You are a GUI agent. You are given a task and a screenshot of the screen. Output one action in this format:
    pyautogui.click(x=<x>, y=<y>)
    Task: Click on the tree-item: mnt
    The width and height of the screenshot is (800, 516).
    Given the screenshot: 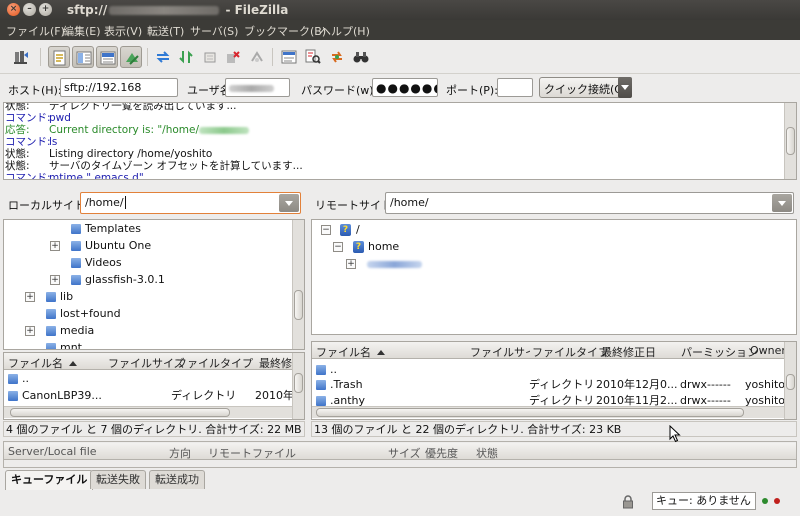 What is the action you would take?
    pyautogui.click(x=149, y=345)
    